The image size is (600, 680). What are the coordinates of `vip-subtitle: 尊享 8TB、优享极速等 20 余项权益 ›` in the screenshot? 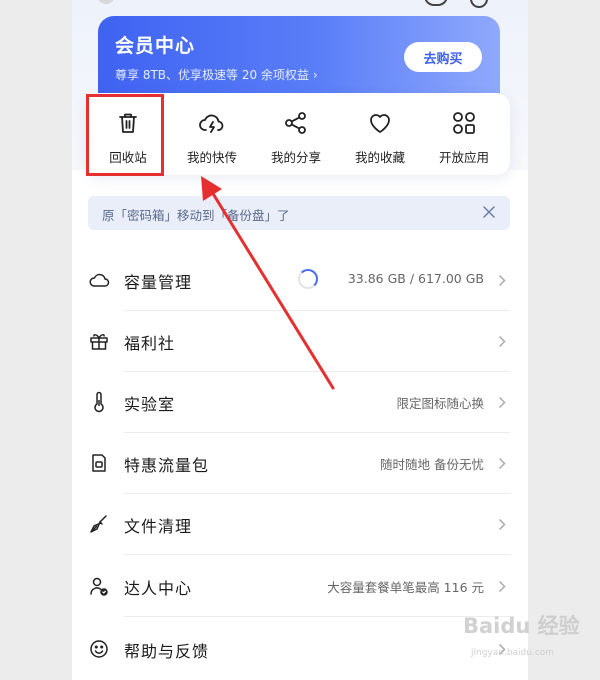 It's located at (216, 74).